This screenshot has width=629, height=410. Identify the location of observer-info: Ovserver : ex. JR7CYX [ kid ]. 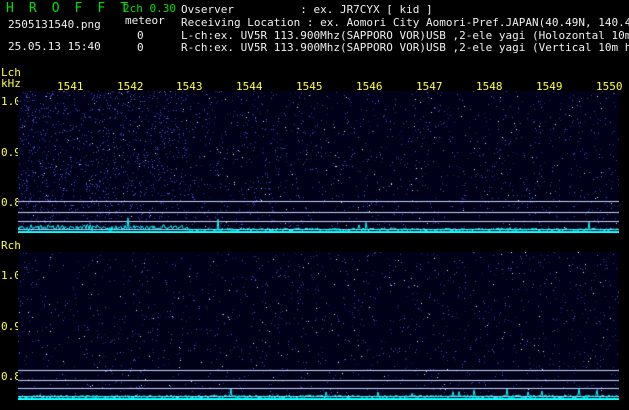
(307, 9).